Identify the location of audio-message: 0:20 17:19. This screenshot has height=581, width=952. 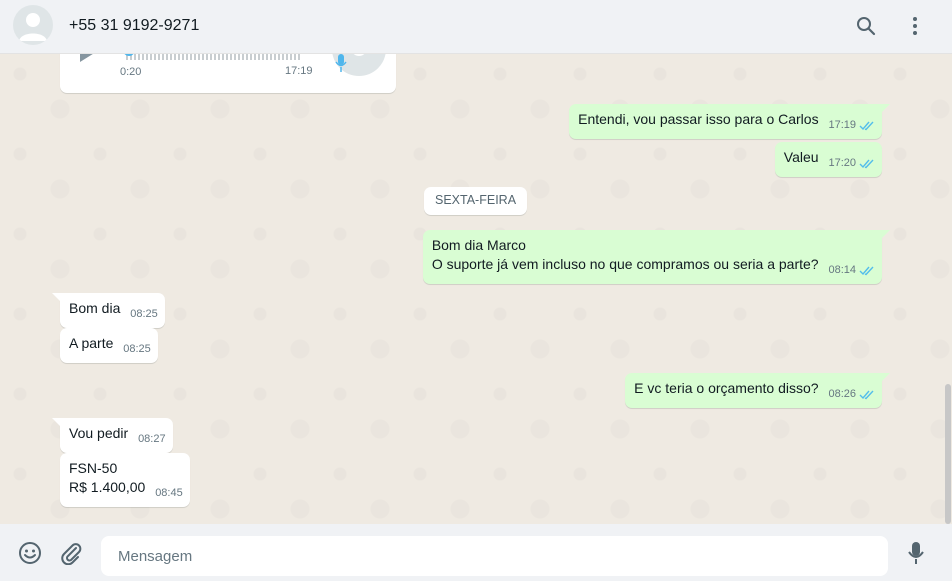
(228, 73).